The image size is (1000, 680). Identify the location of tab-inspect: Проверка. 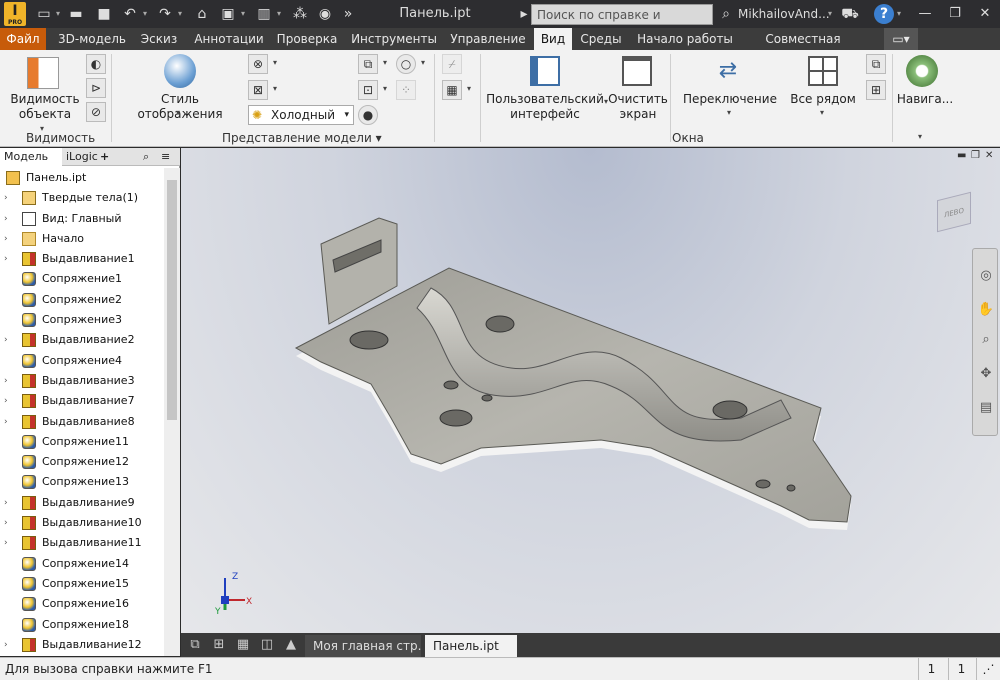
(307, 39).